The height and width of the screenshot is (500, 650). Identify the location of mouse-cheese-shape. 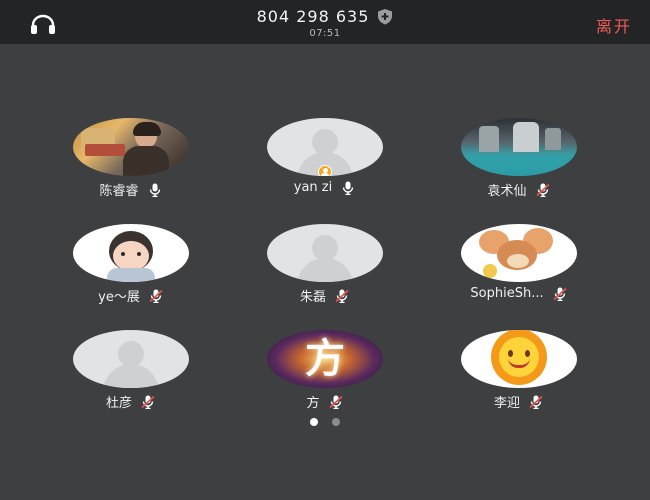
(490, 271).